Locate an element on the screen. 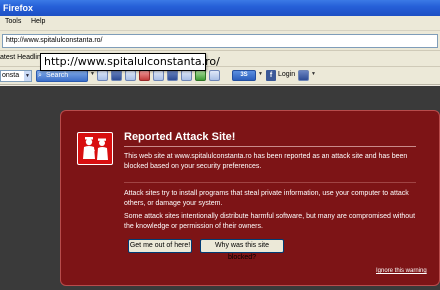 The image size is (440, 290). latest-headlines-bookmark: atest Headline is located at coordinates (22, 57).